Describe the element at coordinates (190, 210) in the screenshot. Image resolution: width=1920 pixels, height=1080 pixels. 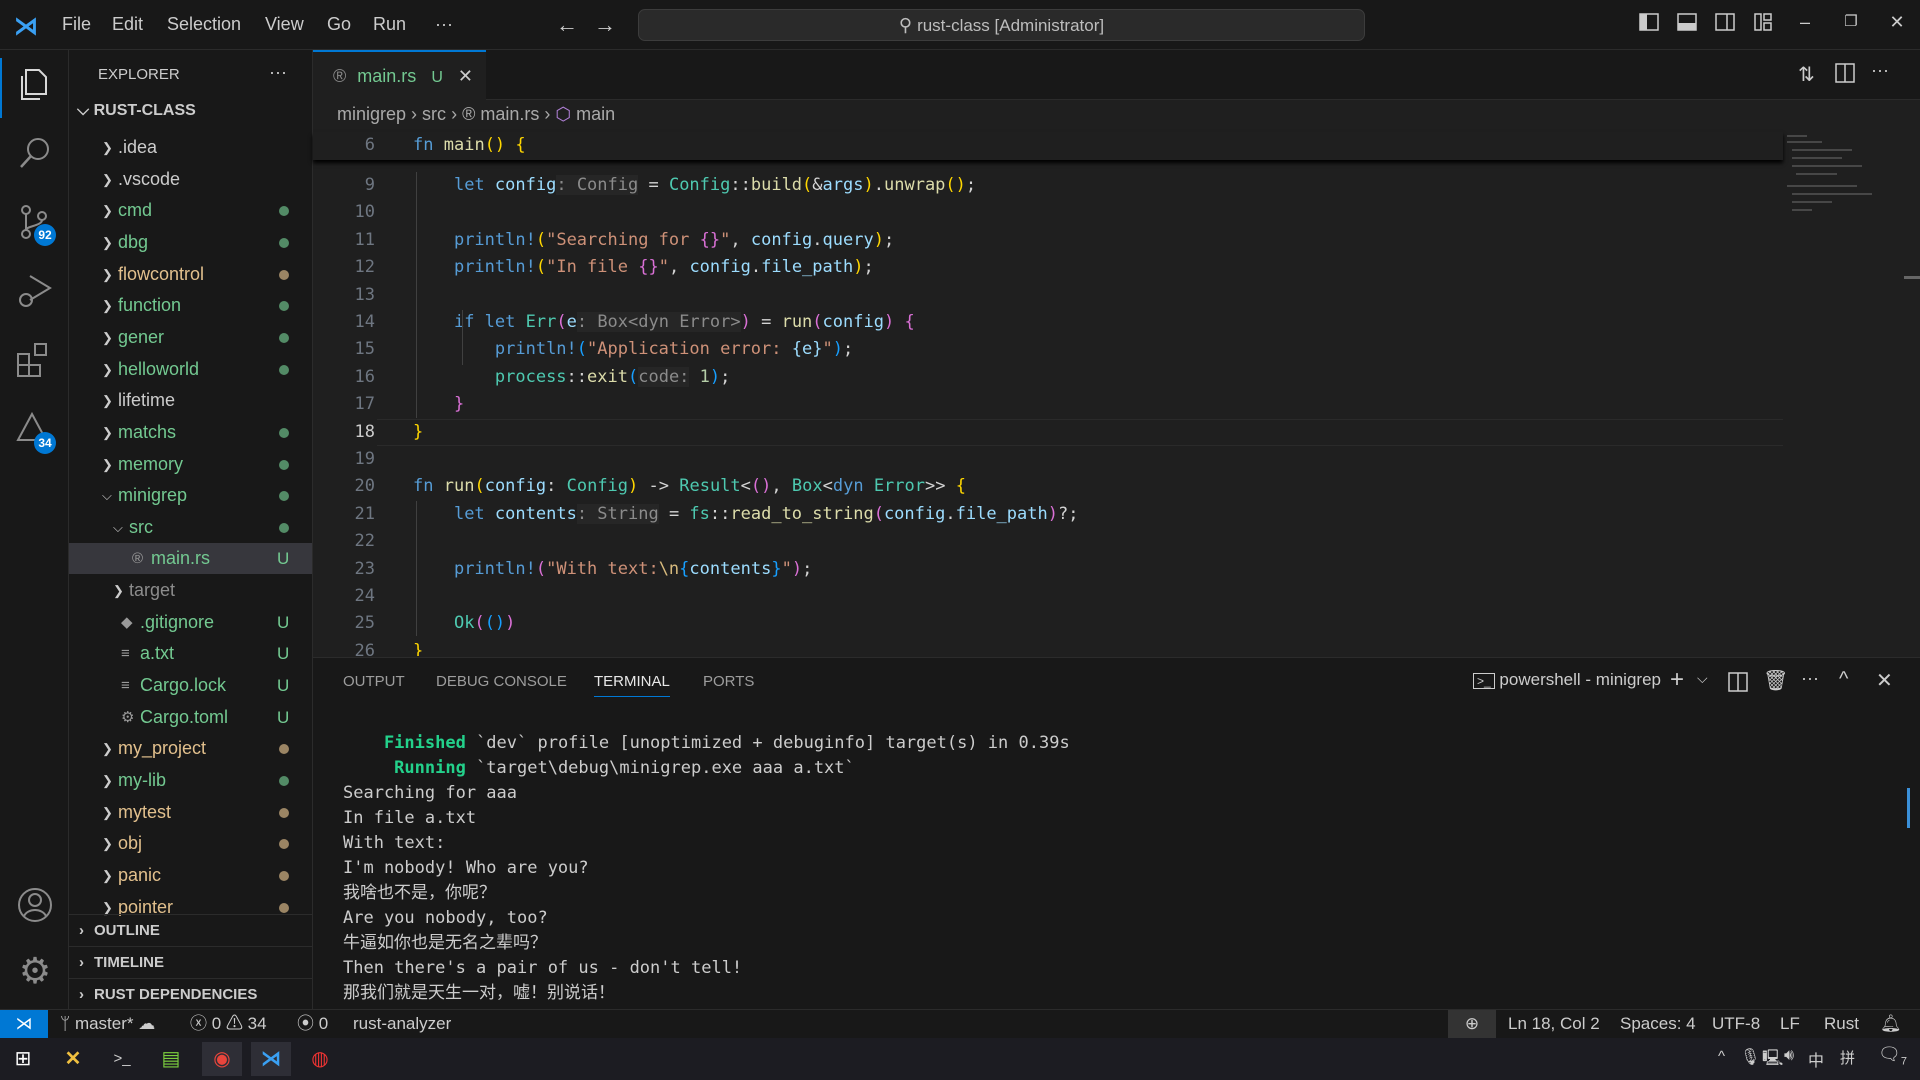
I see `tree-item-cmd: ❯ cmd` at that location.